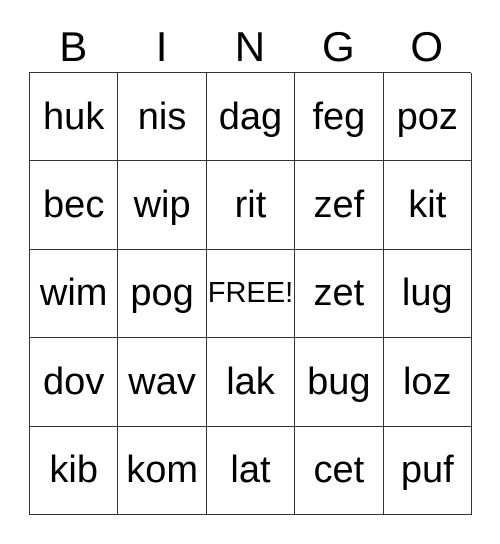 Image resolution: width=500 pixels, height=544 pixels. Describe the element at coordinates (73, 46) in the screenshot. I see `bingo-column-header-b: B` at that location.